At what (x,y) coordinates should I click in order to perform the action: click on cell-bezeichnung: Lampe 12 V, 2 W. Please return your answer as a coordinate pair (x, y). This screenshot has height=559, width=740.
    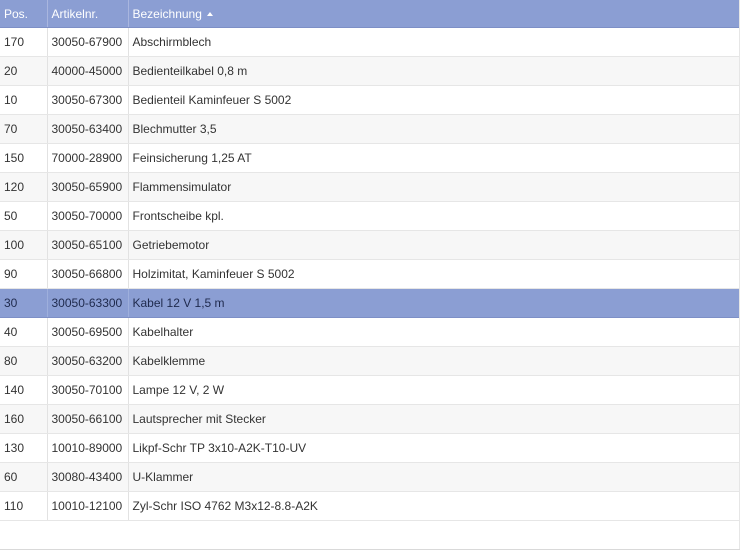
    Looking at the image, I should click on (434, 390).